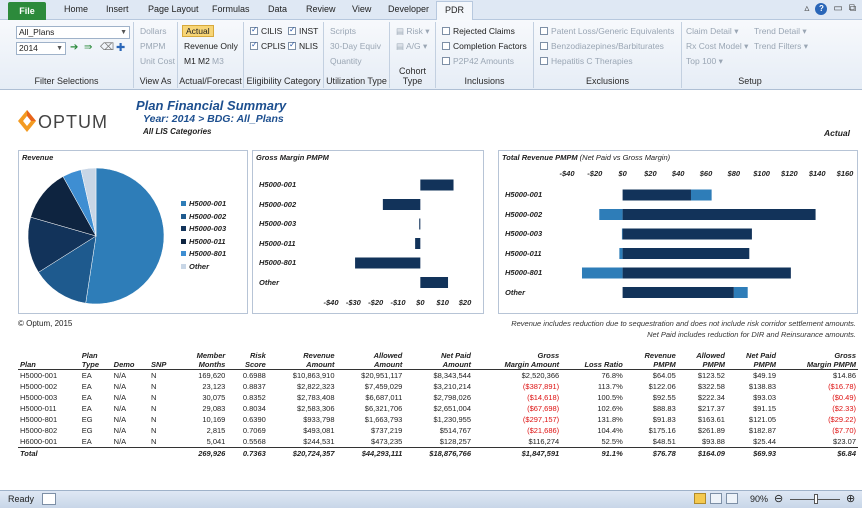  I want to click on zoom-slider-handle, so click(816, 499).